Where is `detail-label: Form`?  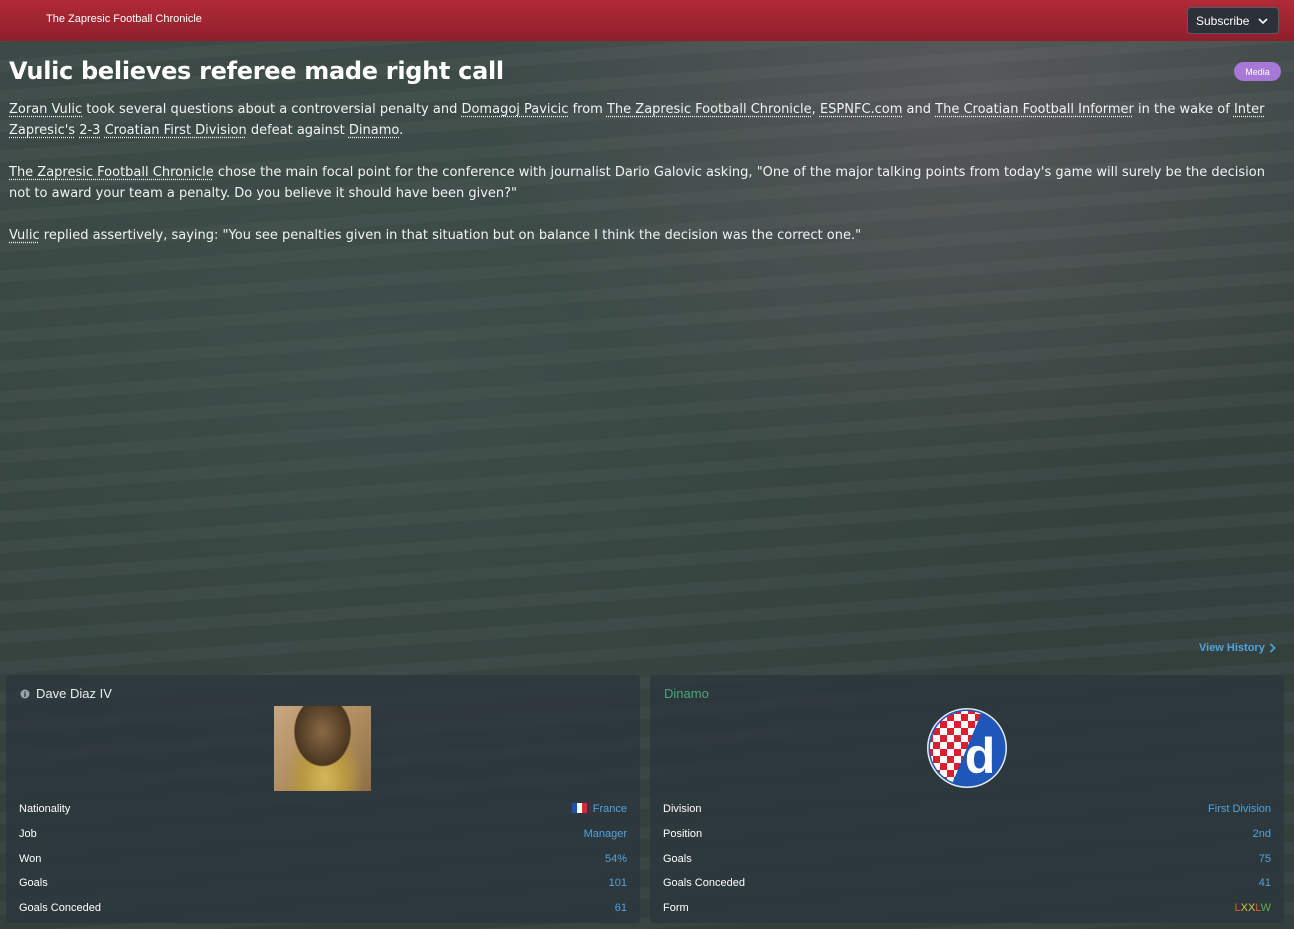 detail-label: Form is located at coordinates (676, 908).